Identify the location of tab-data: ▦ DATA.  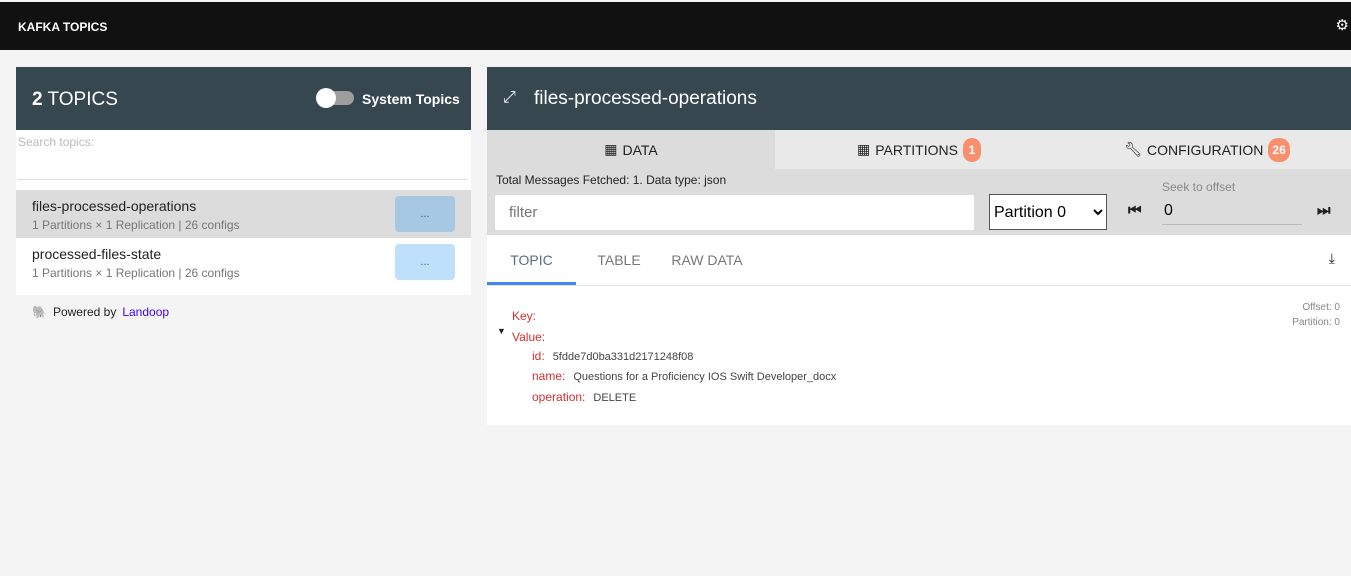
(631, 149).